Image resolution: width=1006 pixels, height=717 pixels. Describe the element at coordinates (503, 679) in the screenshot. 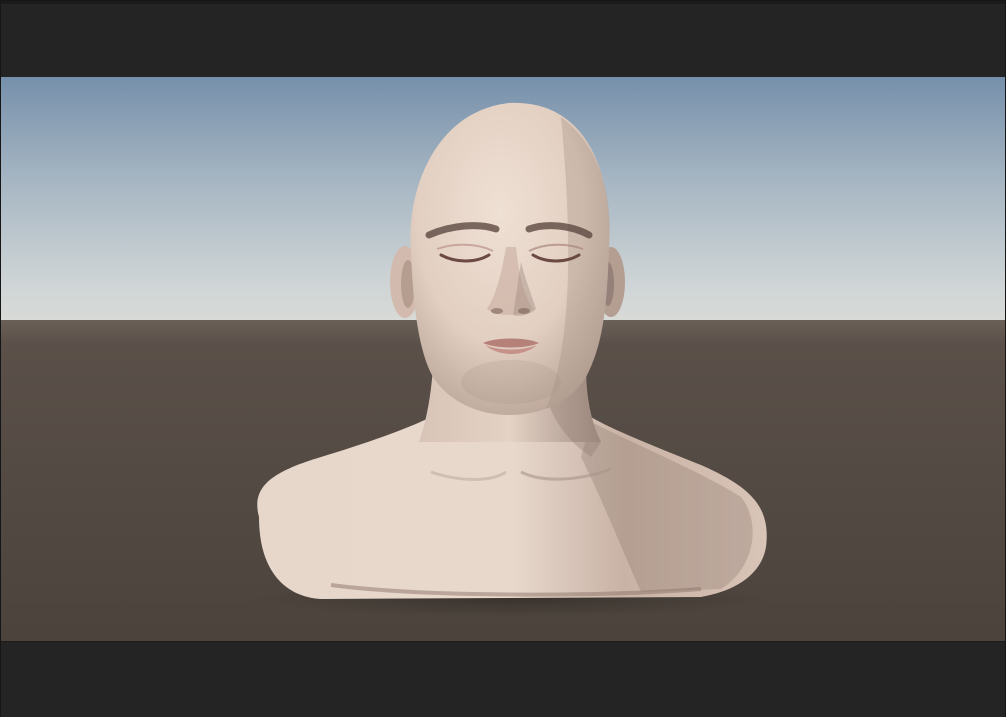

I see `bottom-letterbox-bar` at that location.